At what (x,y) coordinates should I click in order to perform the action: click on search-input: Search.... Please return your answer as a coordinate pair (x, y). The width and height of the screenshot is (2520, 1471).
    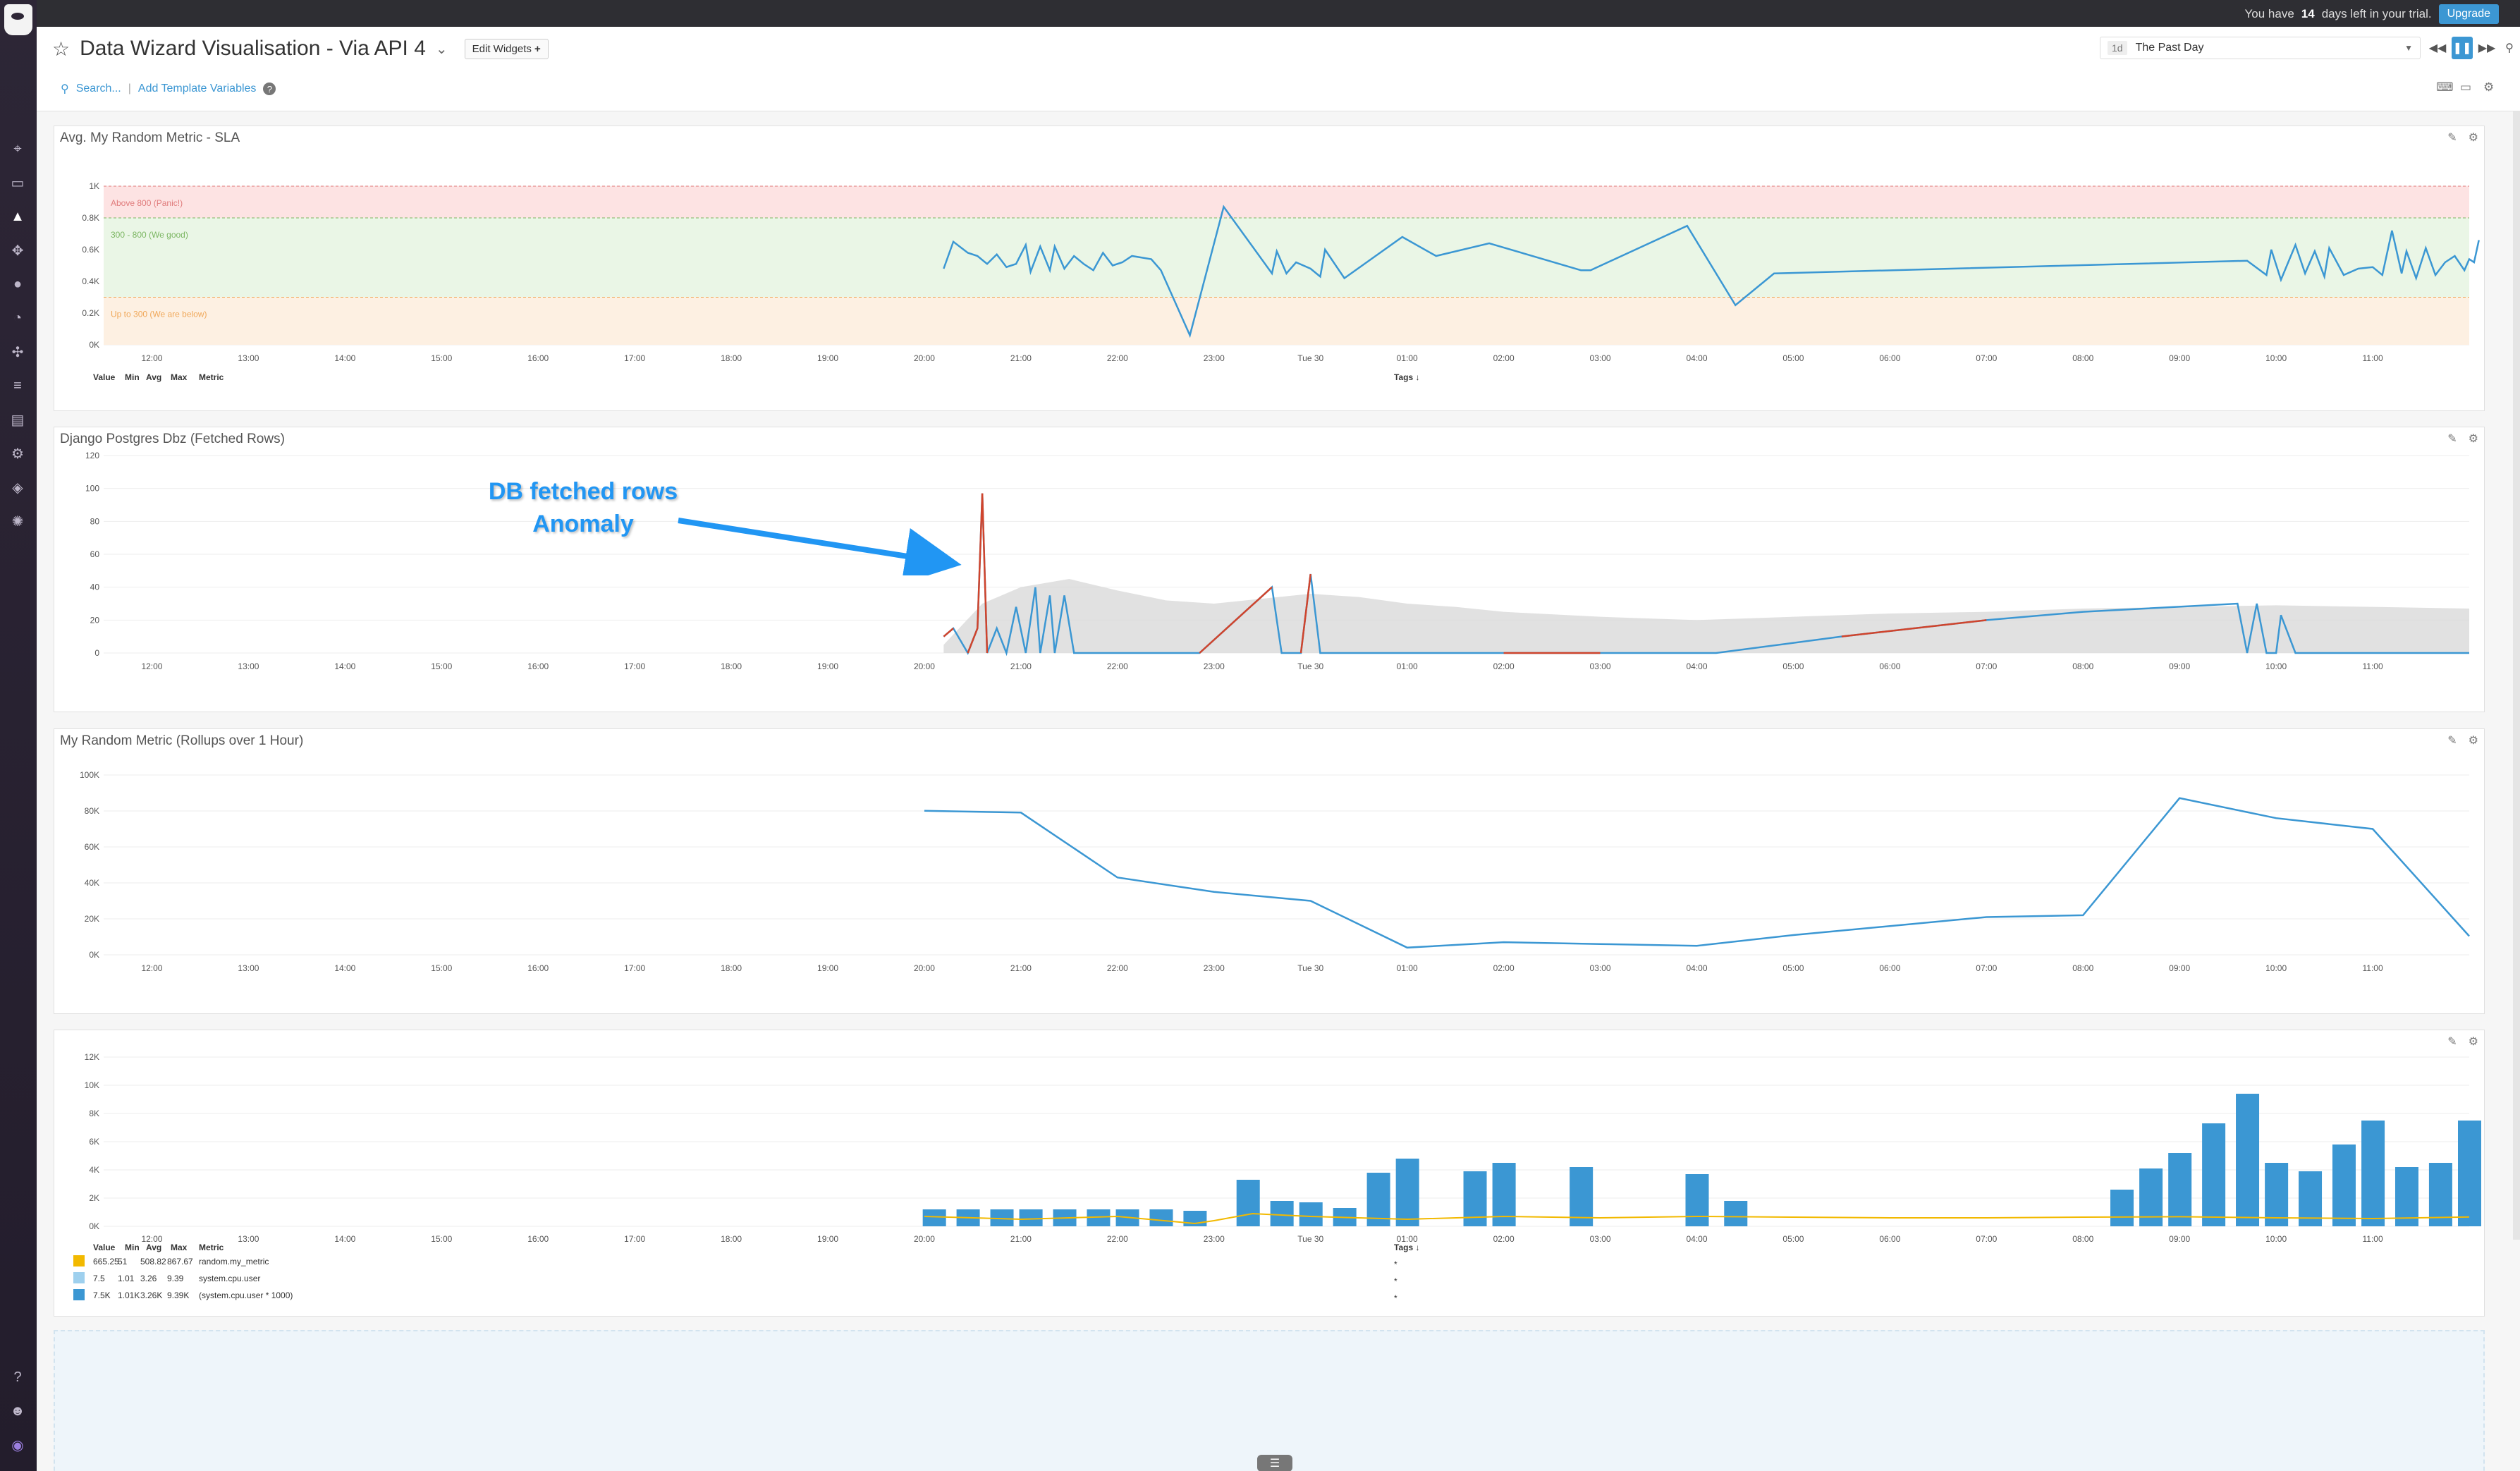
    Looking at the image, I should click on (99, 89).